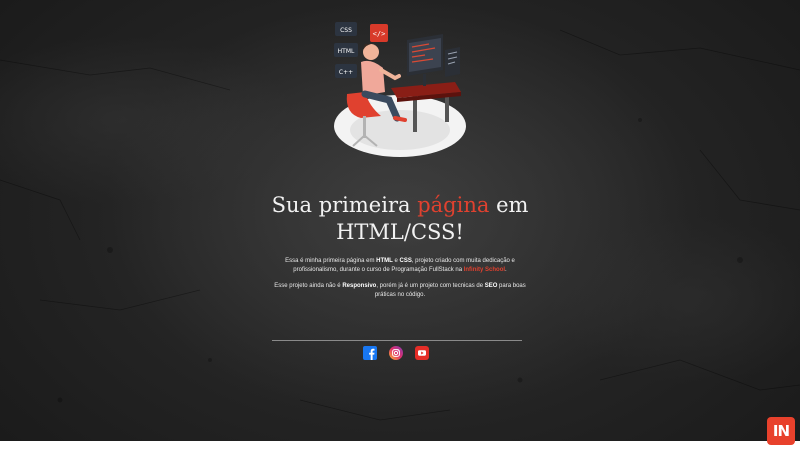 The image size is (800, 450). What do you see at coordinates (308, 286) in the screenshot?
I see `note-text: Esse projeto ainda não é` at bounding box center [308, 286].